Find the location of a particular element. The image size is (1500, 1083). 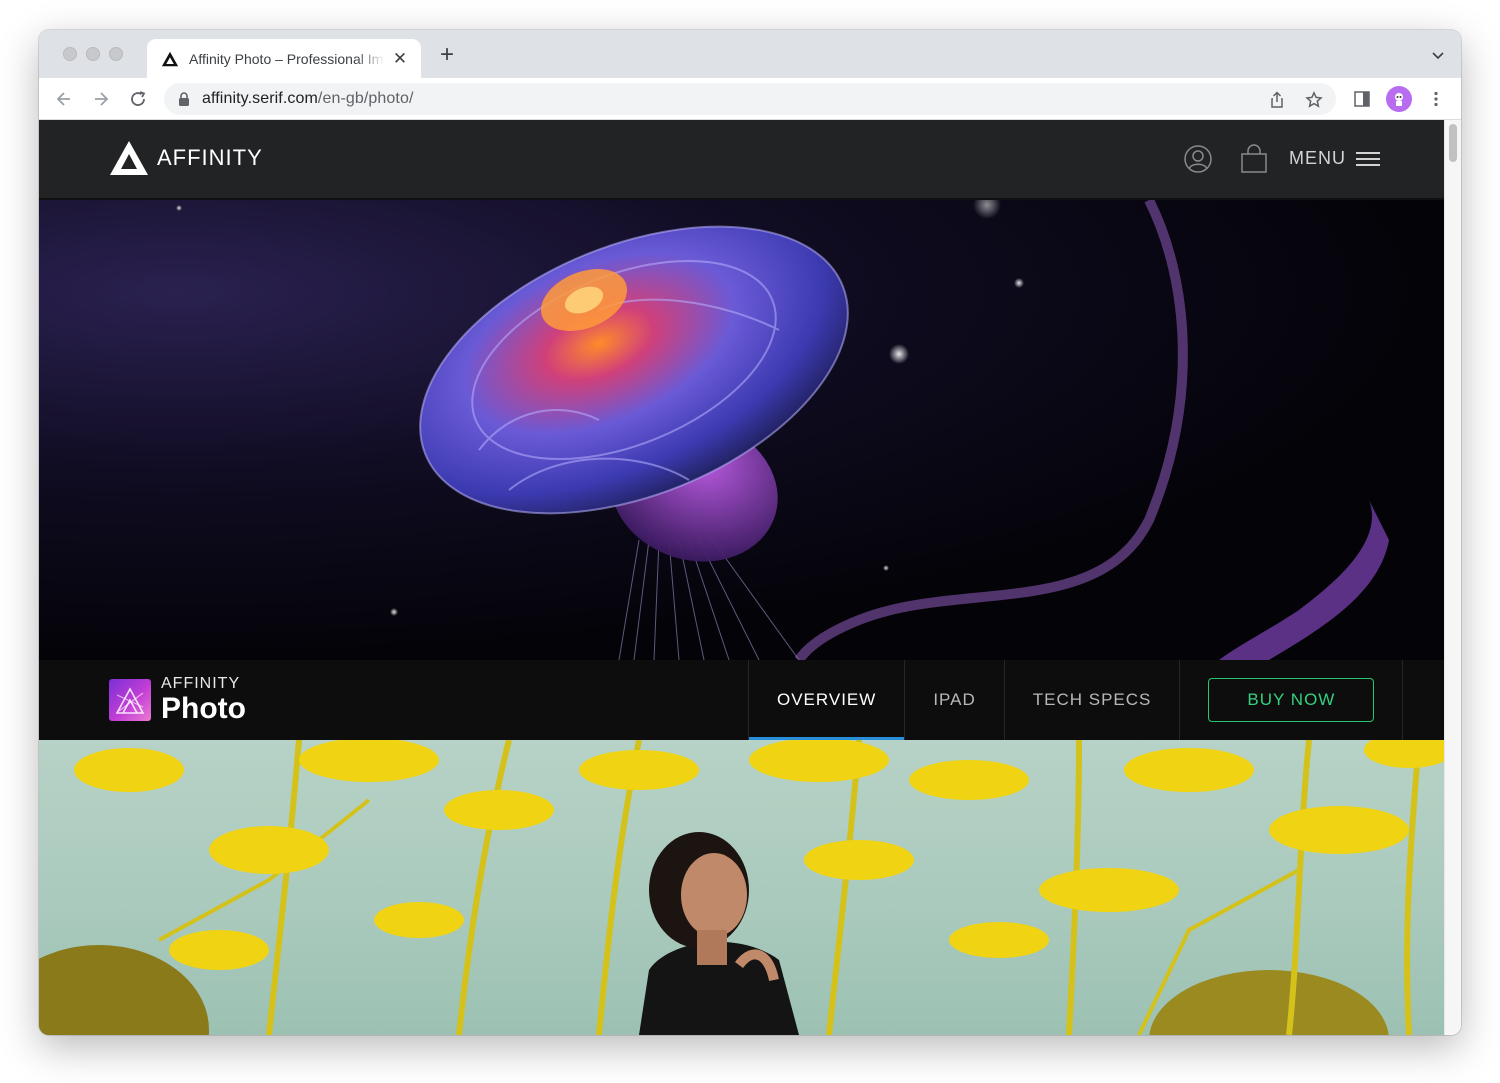

lock-icon is located at coordinates (184, 99).